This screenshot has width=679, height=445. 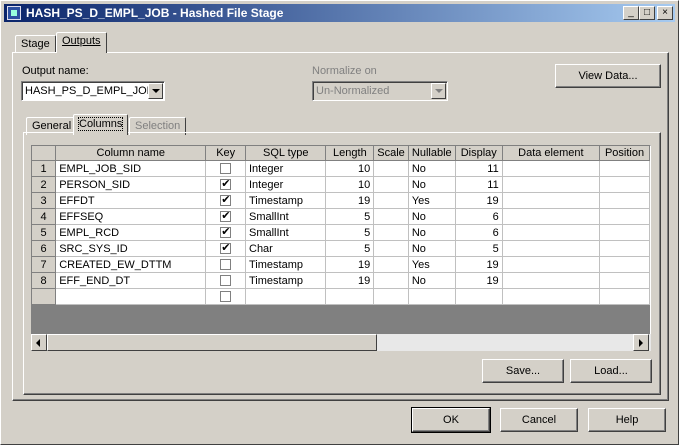 What do you see at coordinates (131, 264) in the screenshot?
I see `column-name-cell: CREATED_EW_DTTM` at bounding box center [131, 264].